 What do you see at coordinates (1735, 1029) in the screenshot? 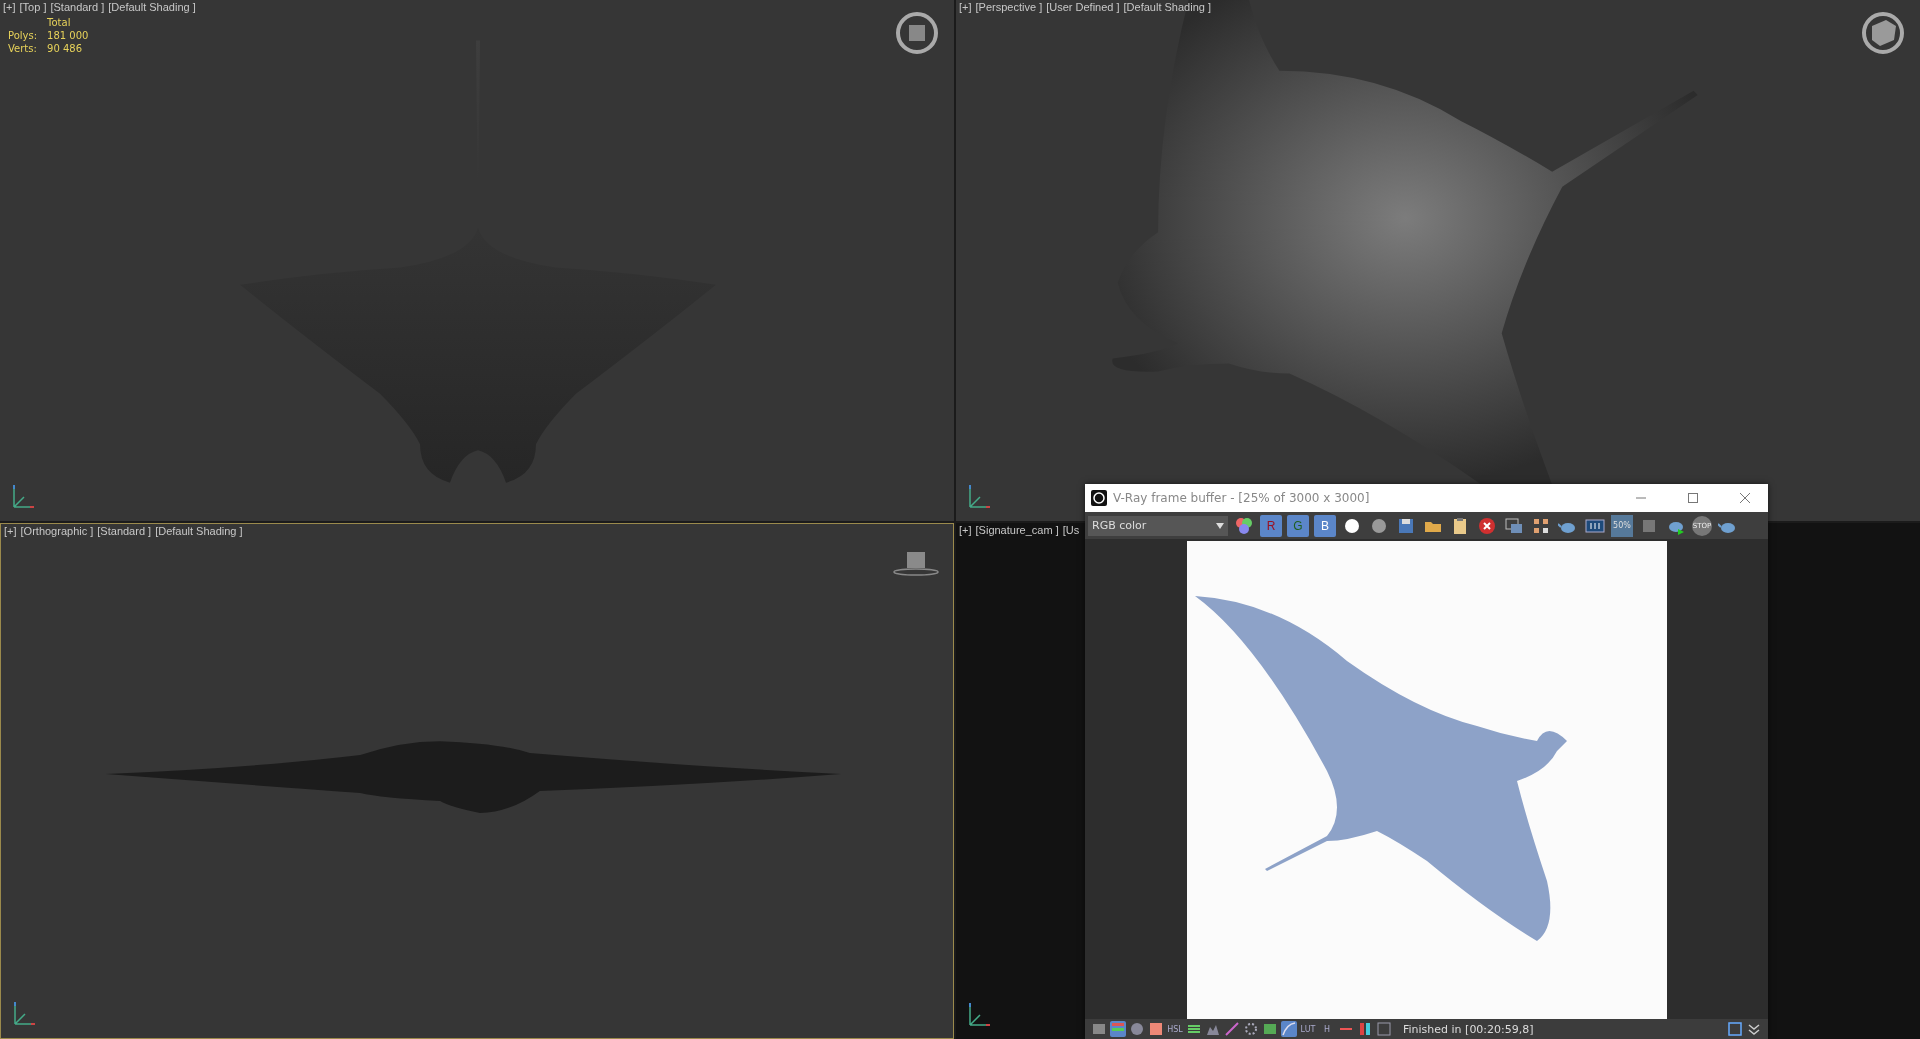
I see `panel-icon` at bounding box center [1735, 1029].